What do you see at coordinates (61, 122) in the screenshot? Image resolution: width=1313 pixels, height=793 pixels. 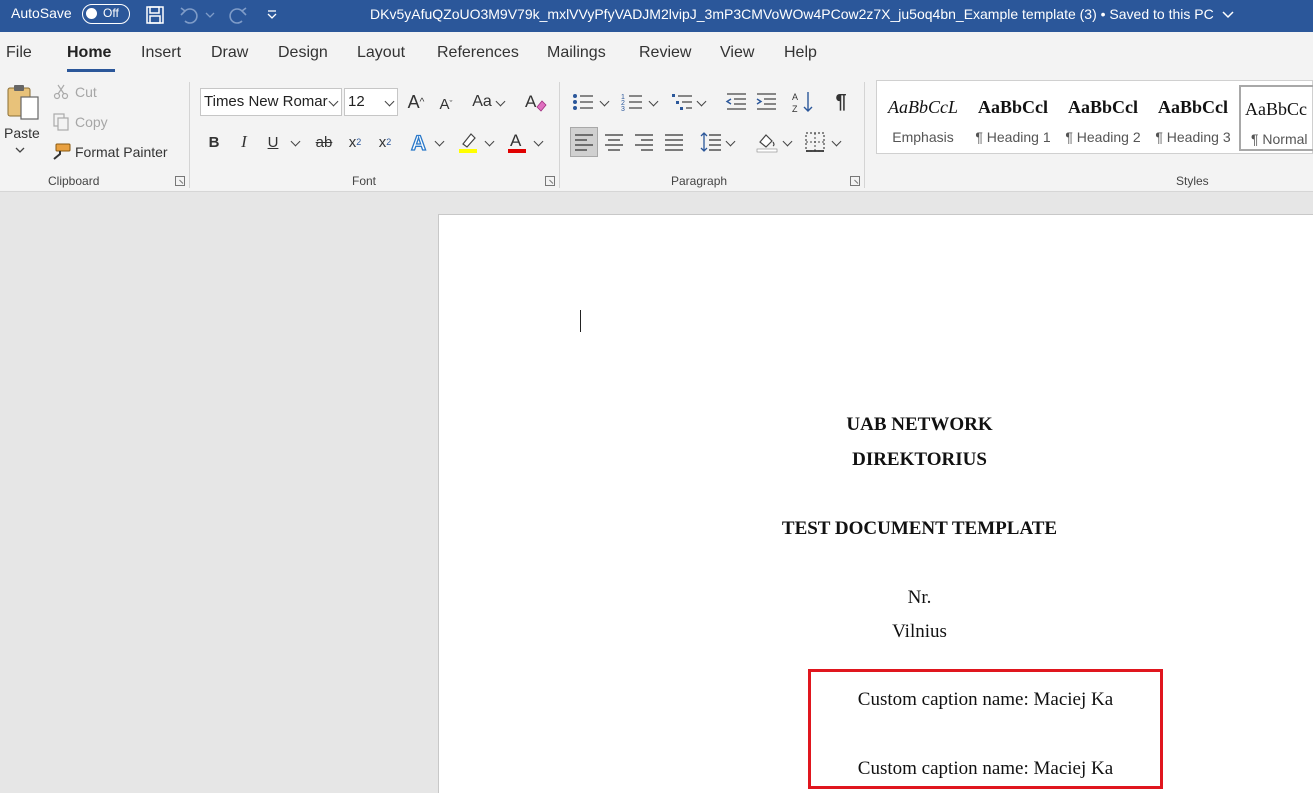 I see `copy-icon` at bounding box center [61, 122].